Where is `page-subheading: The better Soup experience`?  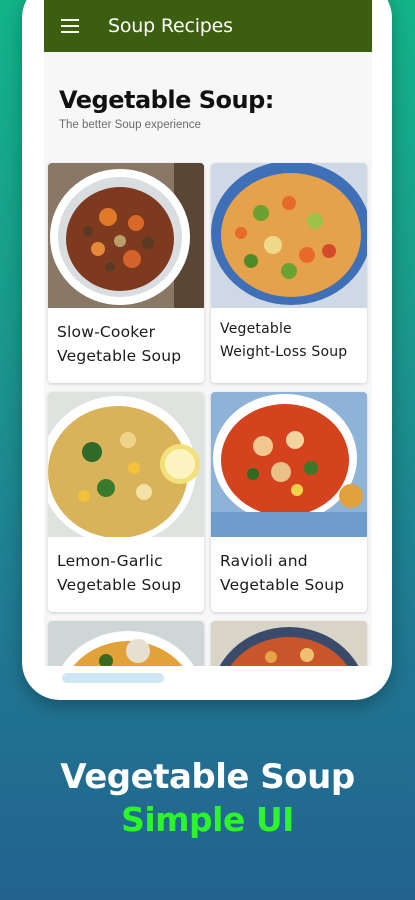 page-subheading: The better Soup experience is located at coordinates (130, 125).